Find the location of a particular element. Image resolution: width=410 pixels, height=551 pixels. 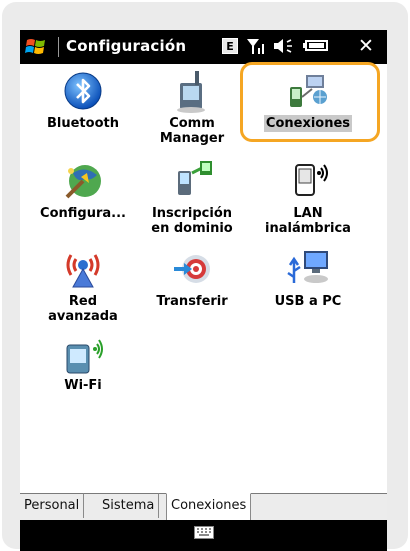

configure-icon is located at coordinates (83, 182).